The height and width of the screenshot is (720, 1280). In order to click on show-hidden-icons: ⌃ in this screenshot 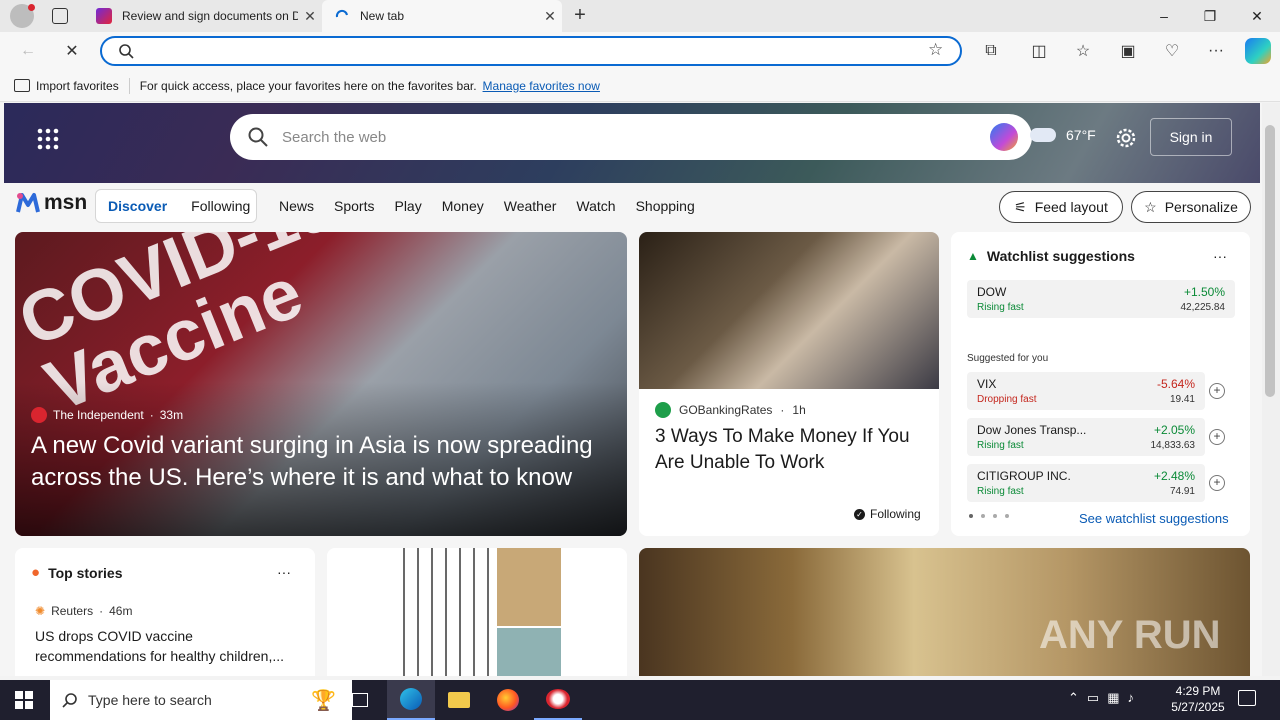, I will do `click(1073, 698)`.